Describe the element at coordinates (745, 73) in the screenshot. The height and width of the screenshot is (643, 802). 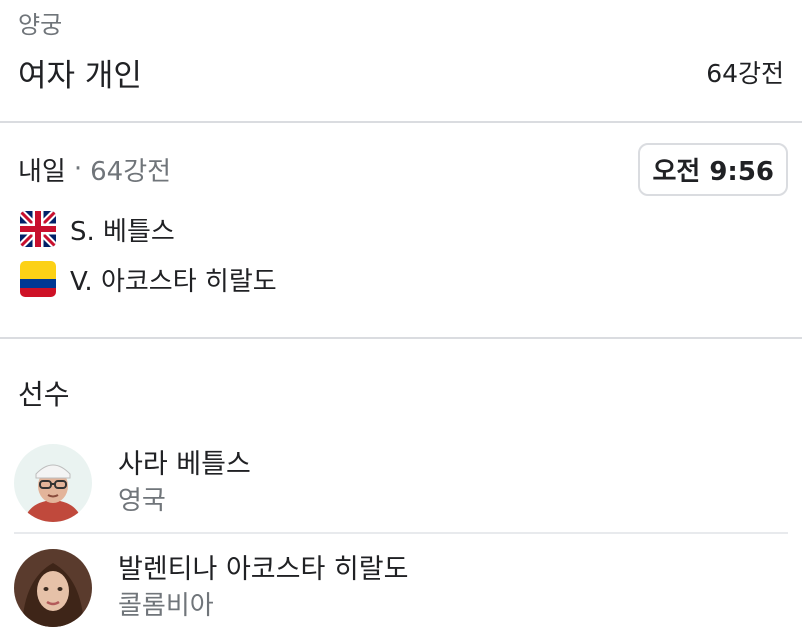
I see `event-round: 64강전` at that location.